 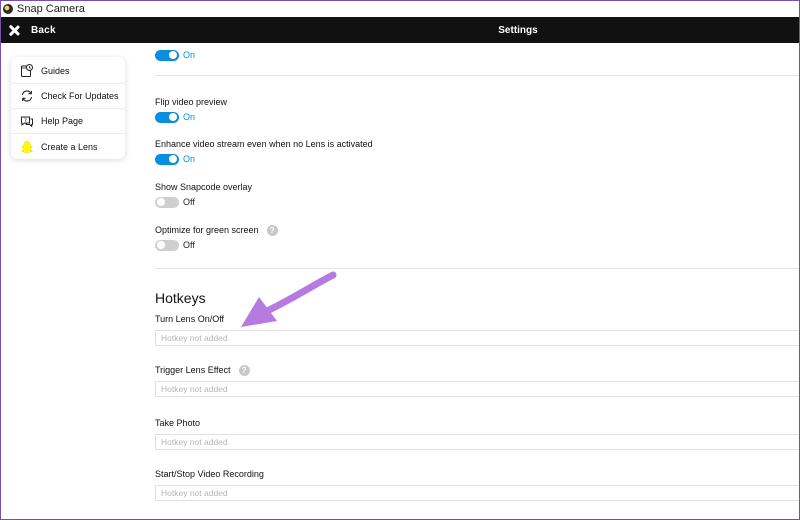 What do you see at coordinates (8, 9) in the screenshot?
I see `snap-camera-app-icon` at bounding box center [8, 9].